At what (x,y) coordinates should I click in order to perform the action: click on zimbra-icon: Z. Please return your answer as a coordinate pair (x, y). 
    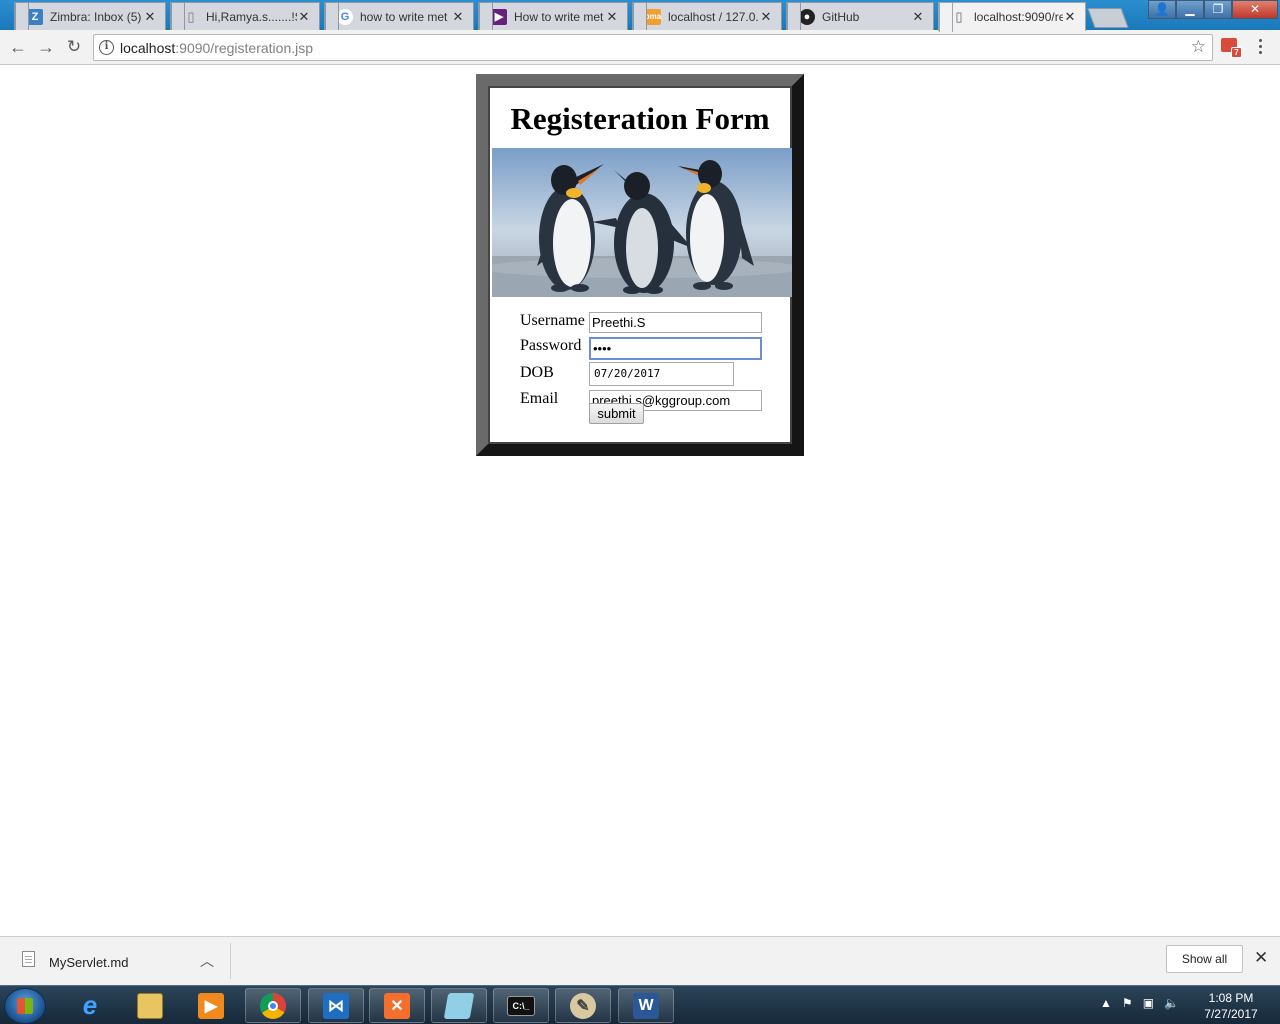
    Looking at the image, I should click on (35, 16).